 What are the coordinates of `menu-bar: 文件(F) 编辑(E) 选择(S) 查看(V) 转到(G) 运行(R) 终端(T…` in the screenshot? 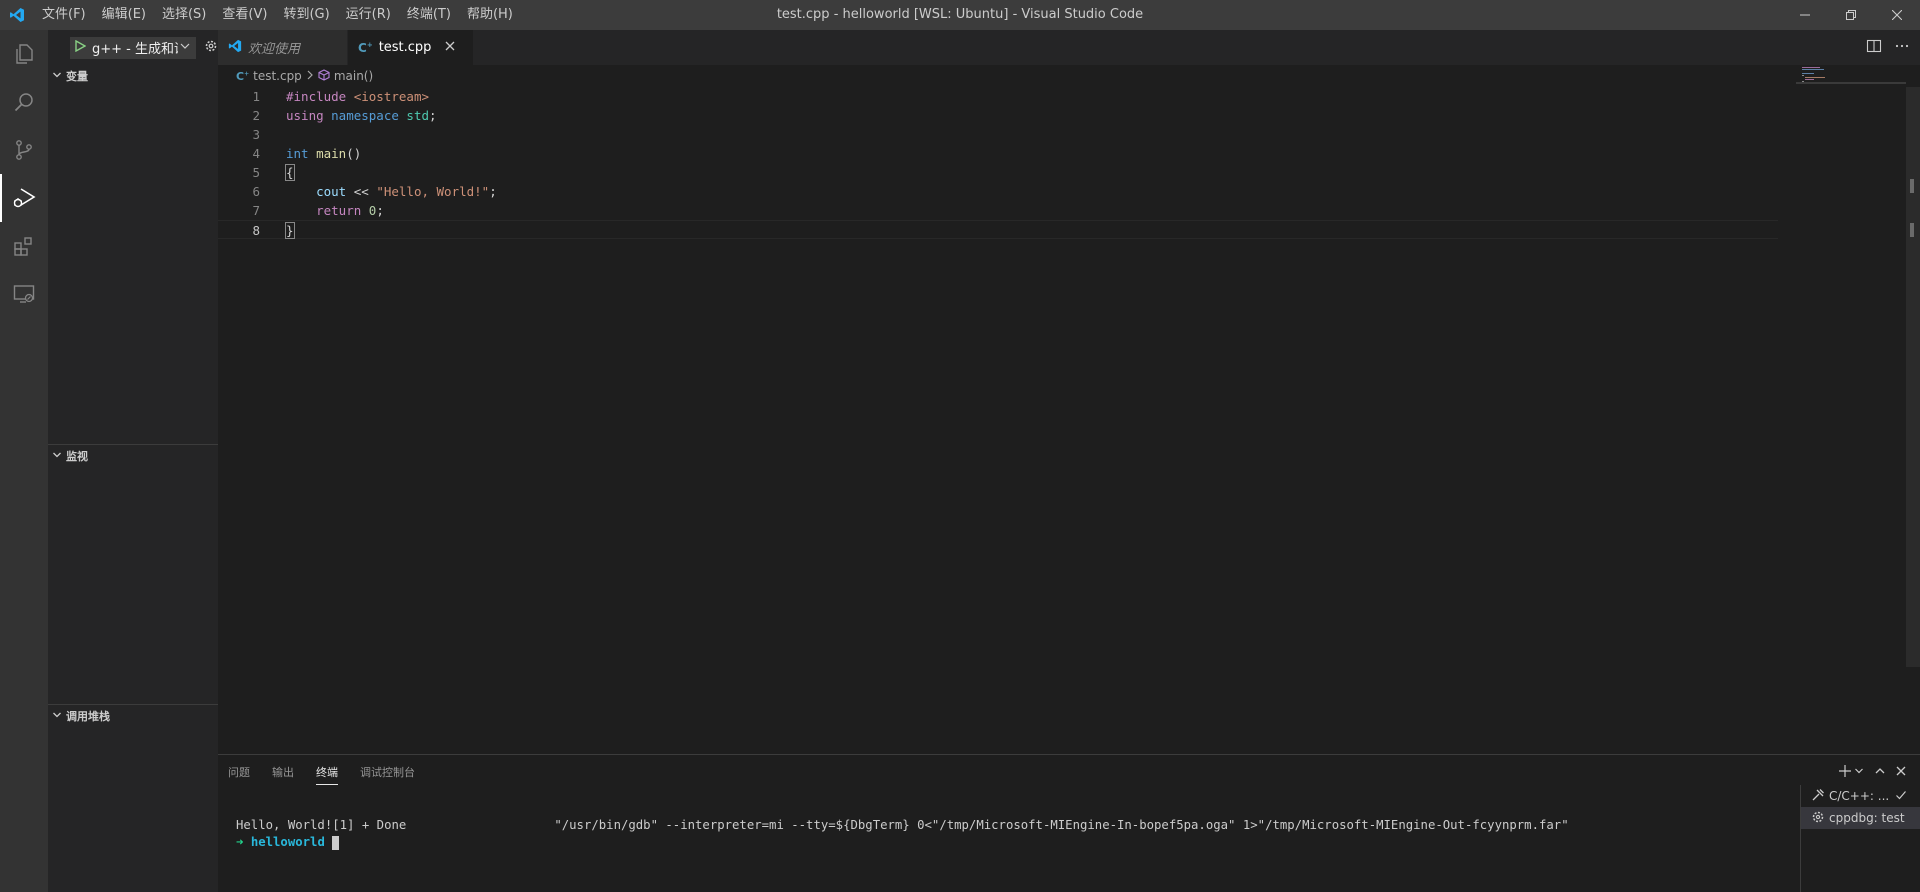 It's located at (277, 15).